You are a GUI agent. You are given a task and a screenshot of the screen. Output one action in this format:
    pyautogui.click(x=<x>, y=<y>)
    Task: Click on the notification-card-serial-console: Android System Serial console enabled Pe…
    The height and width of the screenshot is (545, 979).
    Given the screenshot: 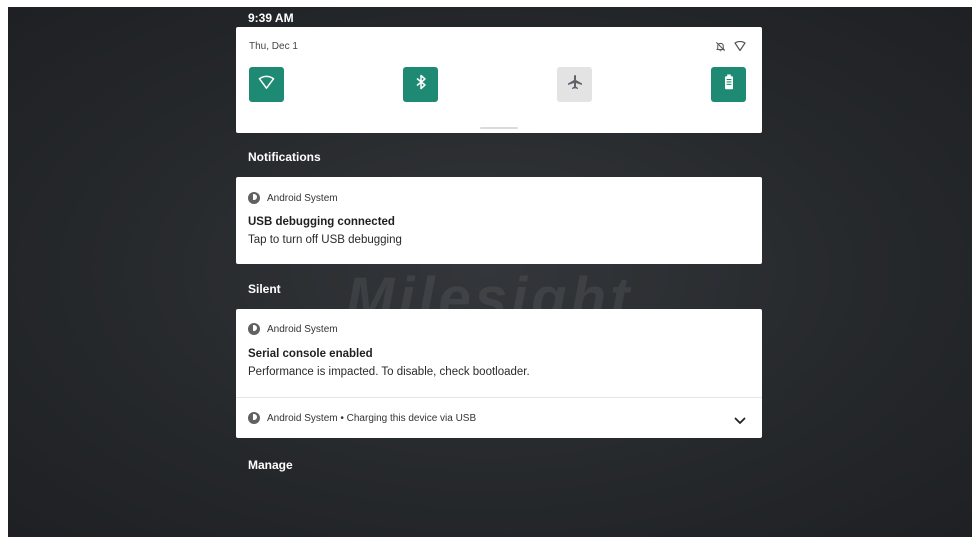 What is the action you would take?
    pyautogui.click(x=499, y=352)
    